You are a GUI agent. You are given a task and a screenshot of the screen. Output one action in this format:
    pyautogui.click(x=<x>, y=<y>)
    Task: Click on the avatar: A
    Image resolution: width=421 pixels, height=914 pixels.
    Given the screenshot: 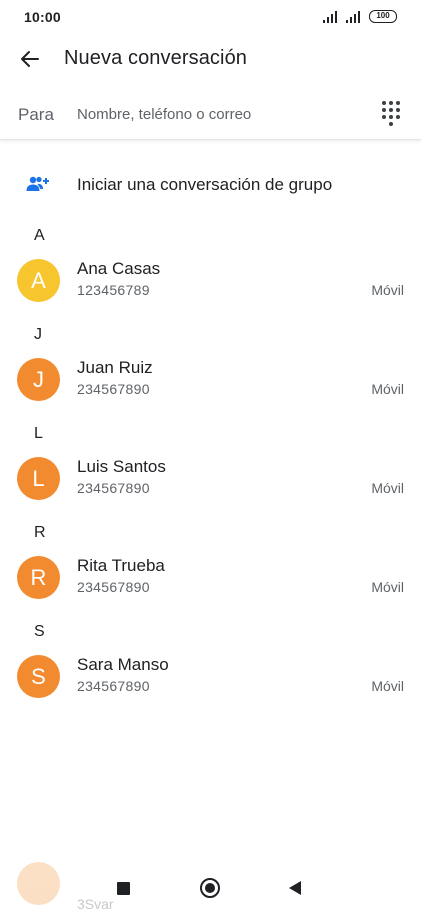 What is the action you would take?
    pyautogui.click(x=38, y=280)
    